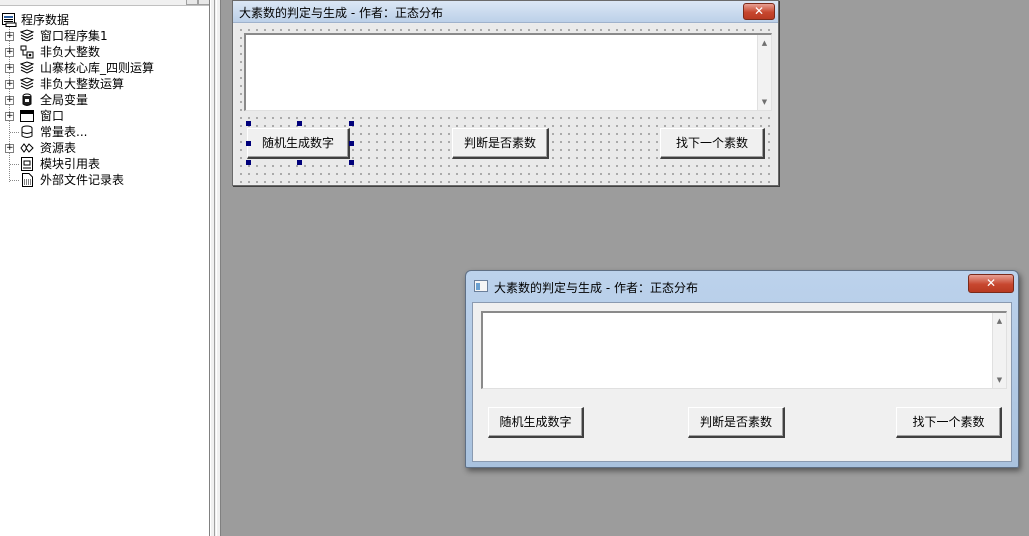 The image size is (1029, 536). Describe the element at coordinates (508, 72) in the screenshot. I see `design-output-textbox: ▲ ▼` at that location.